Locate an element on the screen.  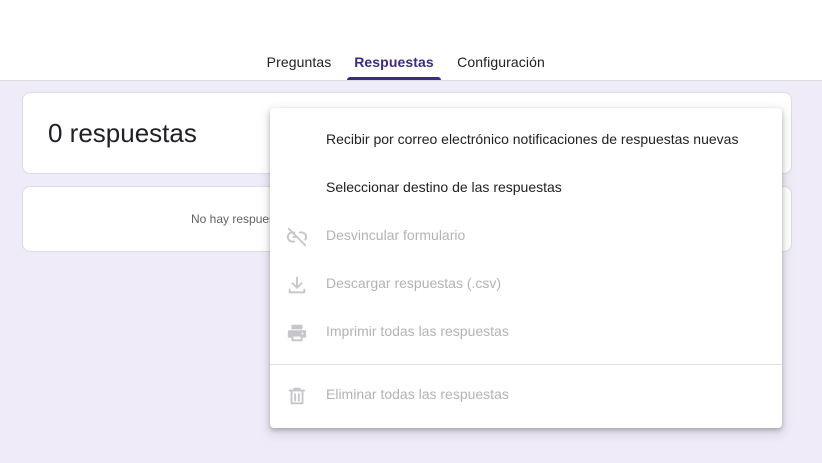
tab-preguntas: Preguntas is located at coordinates (299, 62).